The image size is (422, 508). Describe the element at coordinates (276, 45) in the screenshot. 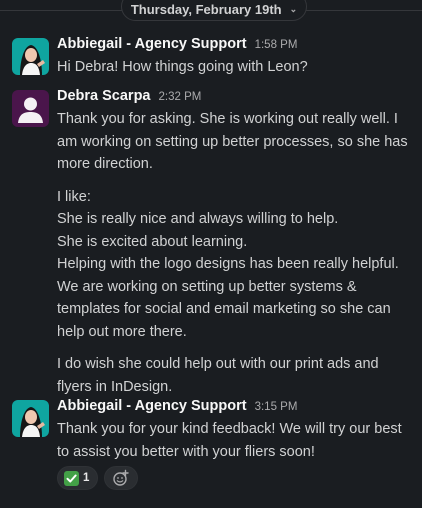

I see `timestamp: 1:58 PM` at that location.